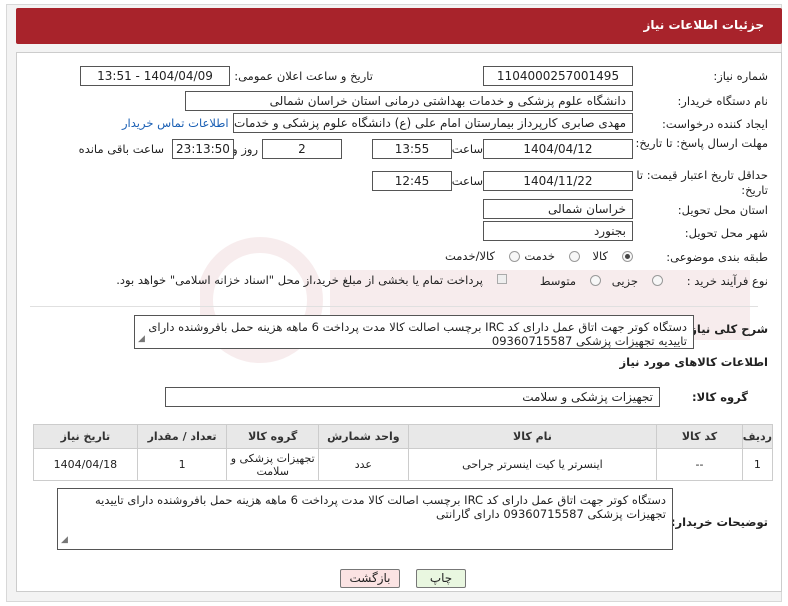  Describe the element at coordinates (558, 209) in the screenshot. I see `province-field: خراسان شمالی` at that location.